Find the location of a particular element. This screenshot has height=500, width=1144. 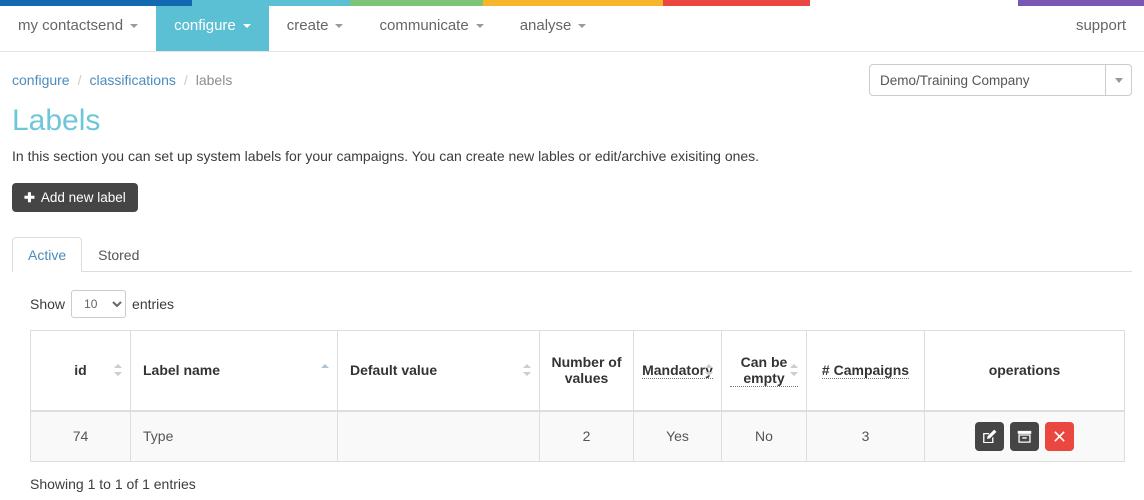

length-prefix-label: Show is located at coordinates (48, 304).